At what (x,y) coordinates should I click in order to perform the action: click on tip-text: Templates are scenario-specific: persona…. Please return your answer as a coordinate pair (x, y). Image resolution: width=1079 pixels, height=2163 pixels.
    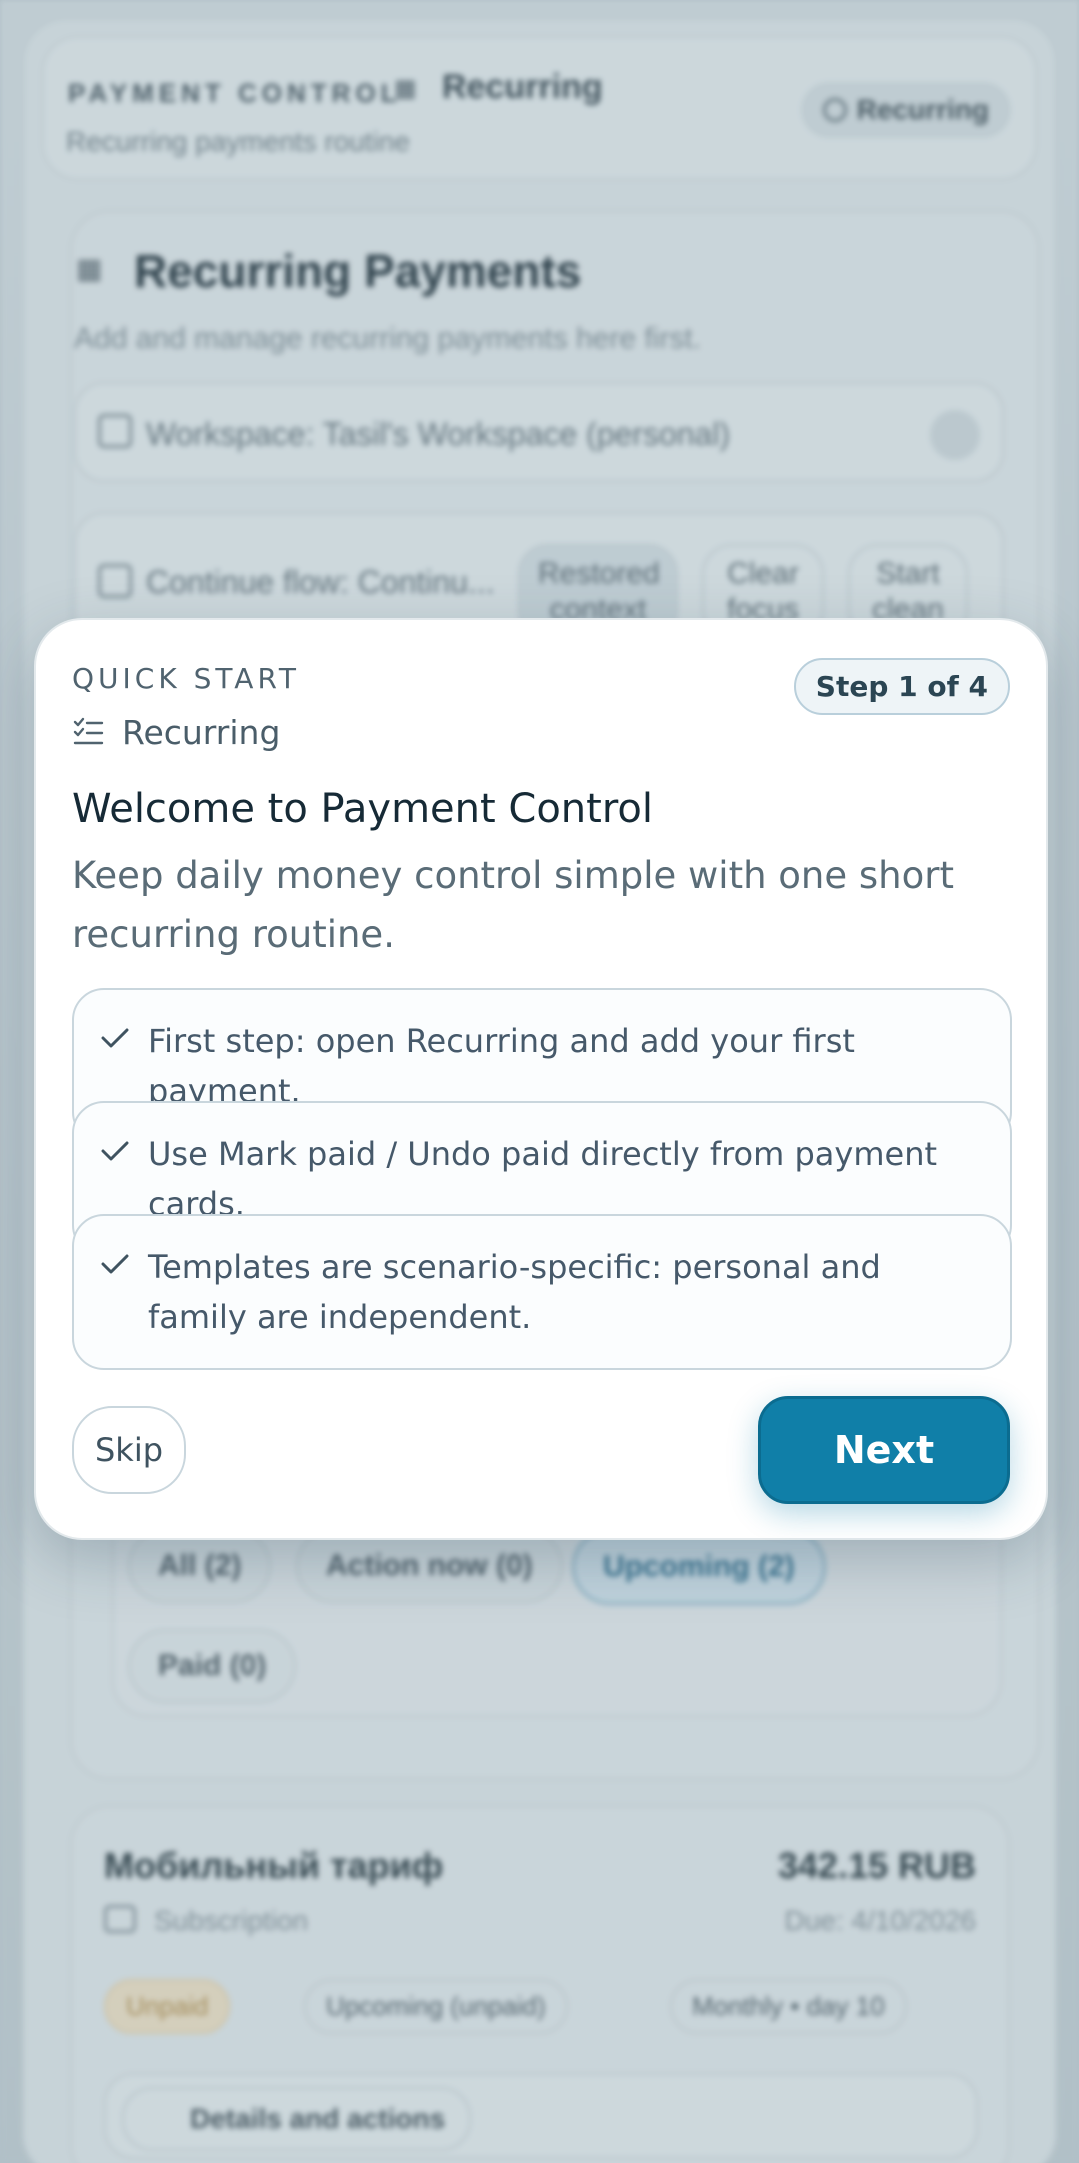
    Looking at the image, I should click on (514, 1292).